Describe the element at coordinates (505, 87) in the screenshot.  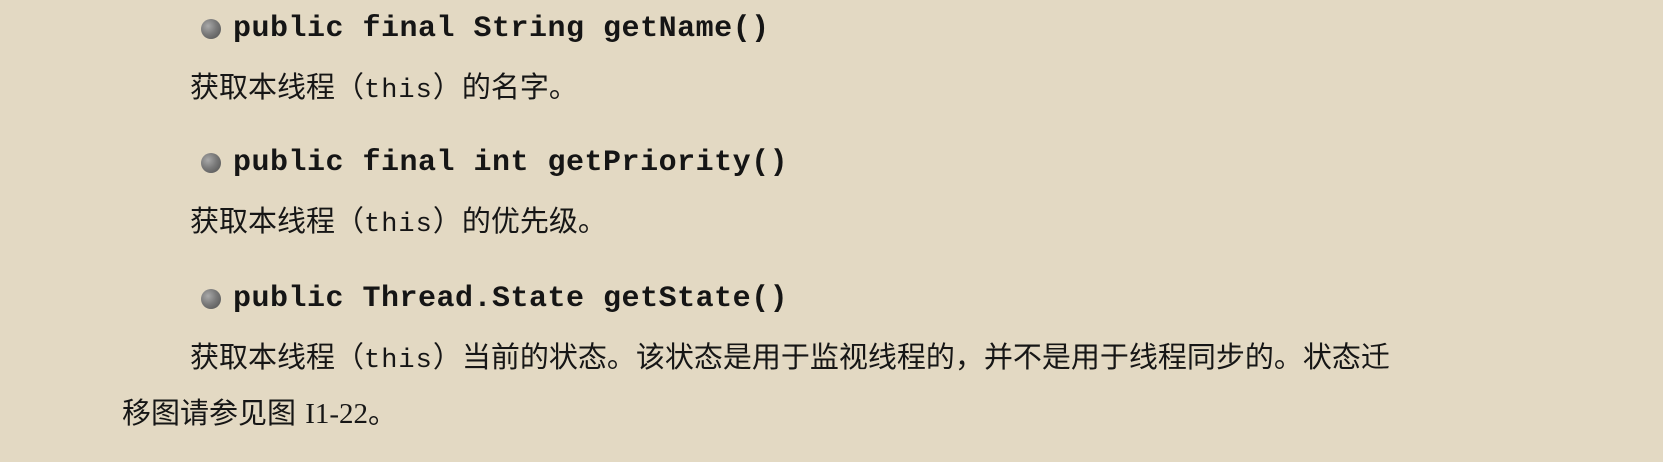
I see `description-suffix: ）的名字。` at that location.